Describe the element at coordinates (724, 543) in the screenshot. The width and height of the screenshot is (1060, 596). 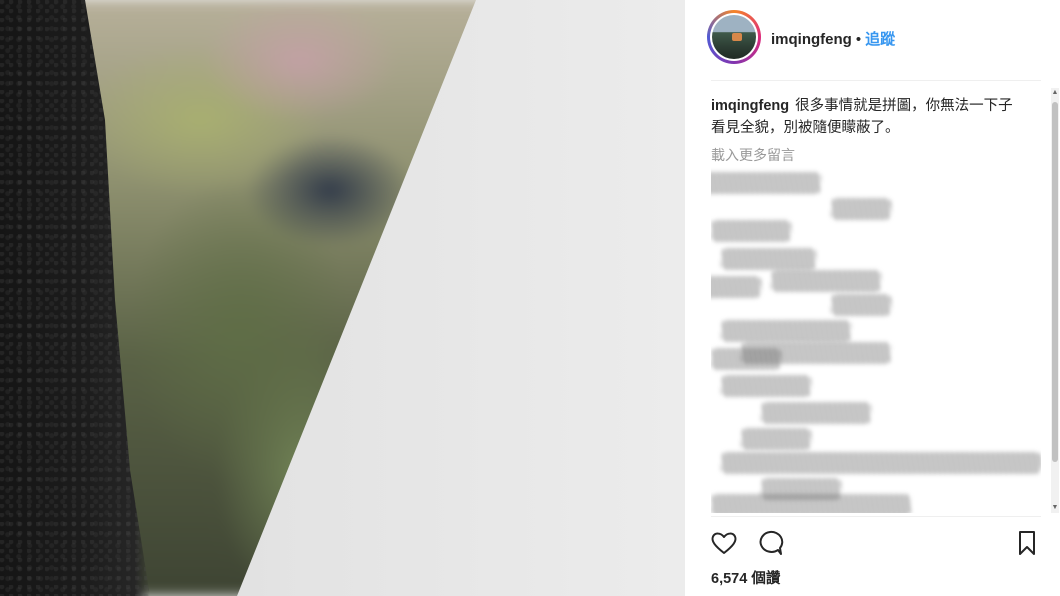
I see `heart-icon` at that location.